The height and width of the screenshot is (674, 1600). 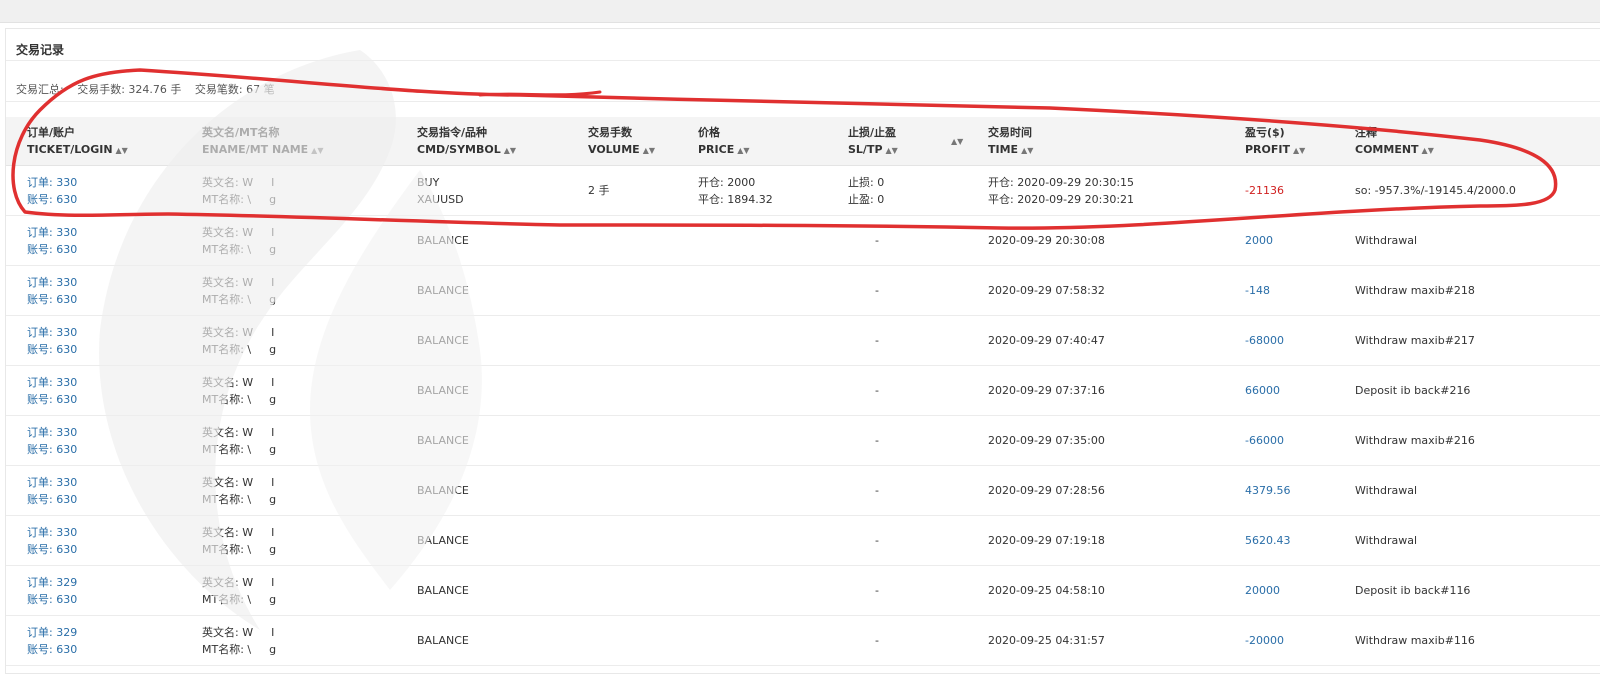 What do you see at coordinates (1467, 540) in the screenshot?
I see `comment-cell: Withdrawal` at bounding box center [1467, 540].